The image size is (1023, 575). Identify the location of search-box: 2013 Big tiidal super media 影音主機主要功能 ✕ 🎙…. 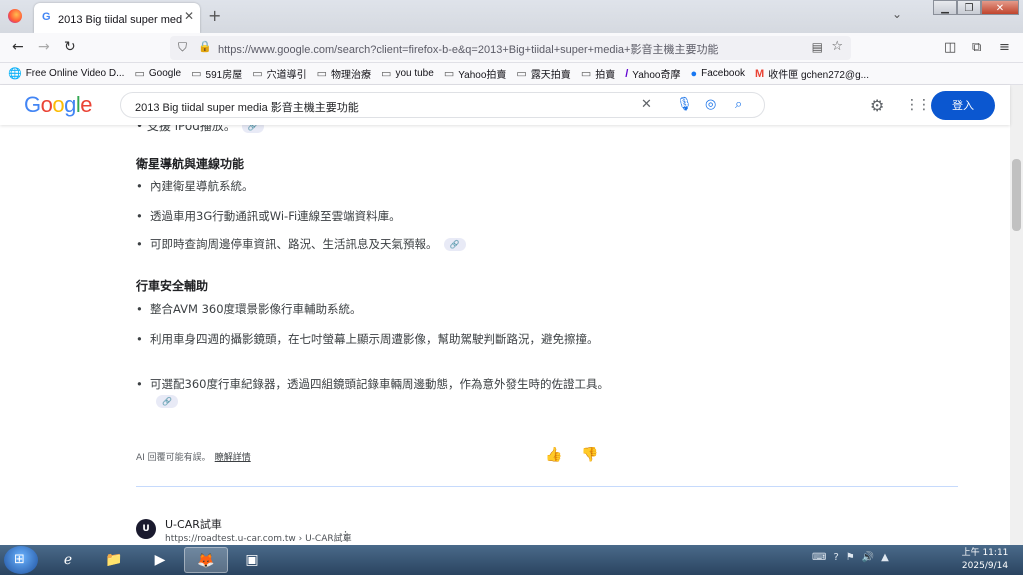
(442, 105).